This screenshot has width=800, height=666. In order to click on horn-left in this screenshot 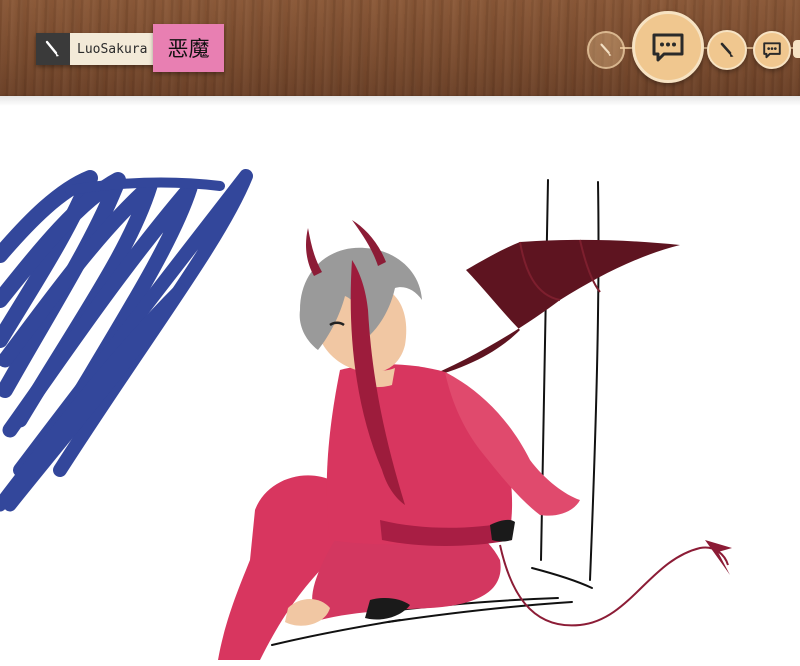, I will do `click(314, 252)`.